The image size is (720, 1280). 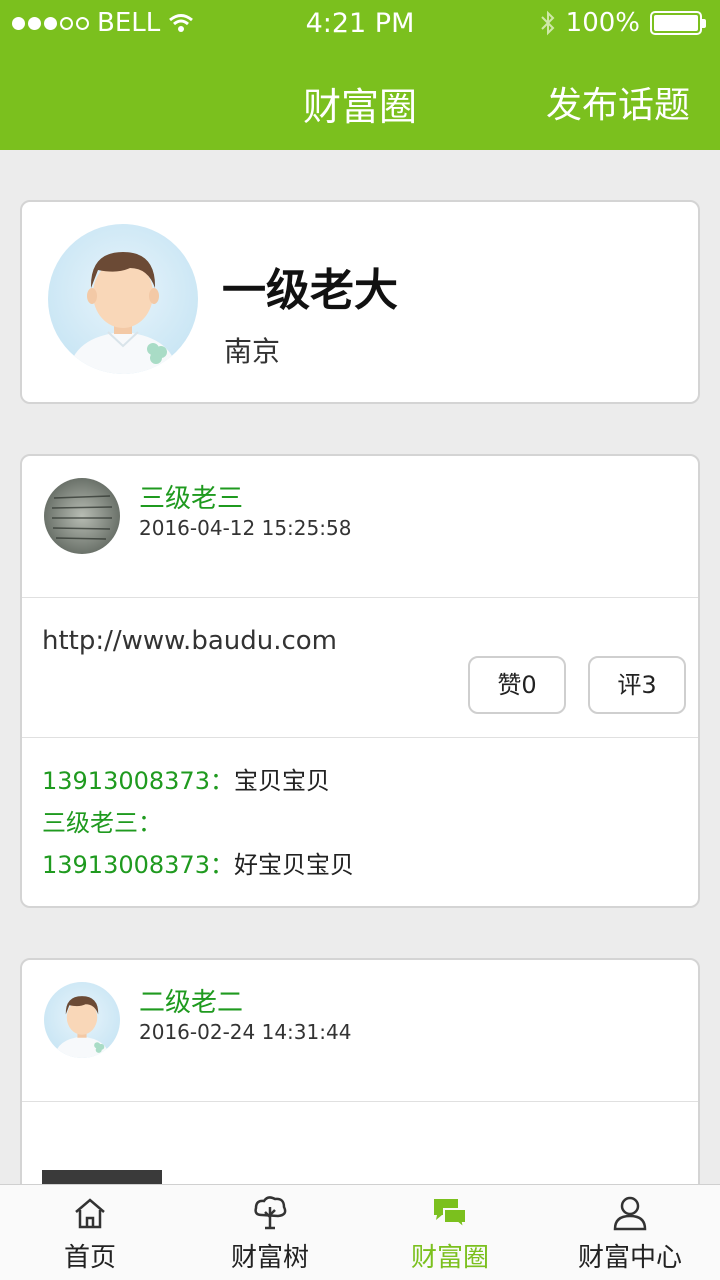 I want to click on publish-topic-button: 发布话题, so click(x=618, y=102).